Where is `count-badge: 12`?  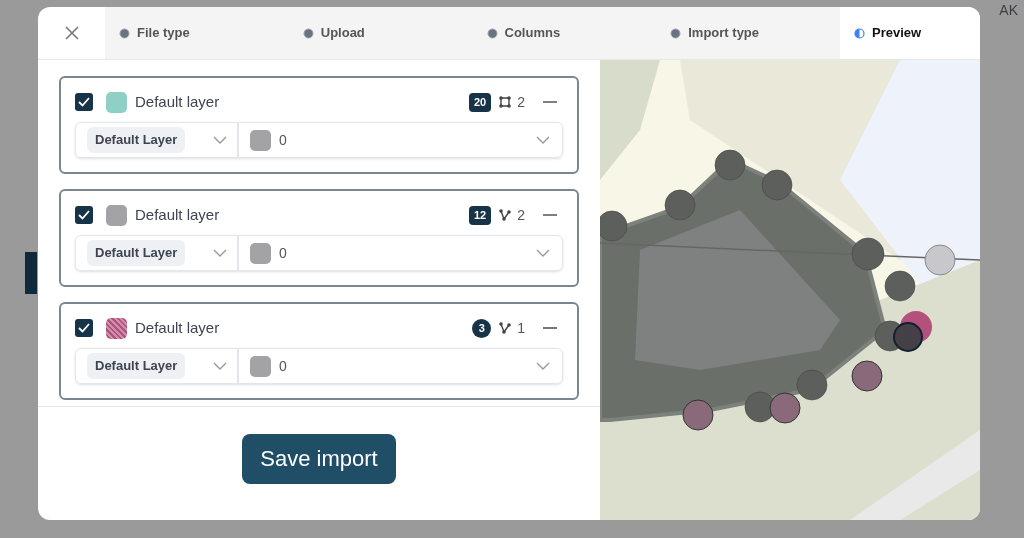 count-badge: 12 is located at coordinates (480, 215).